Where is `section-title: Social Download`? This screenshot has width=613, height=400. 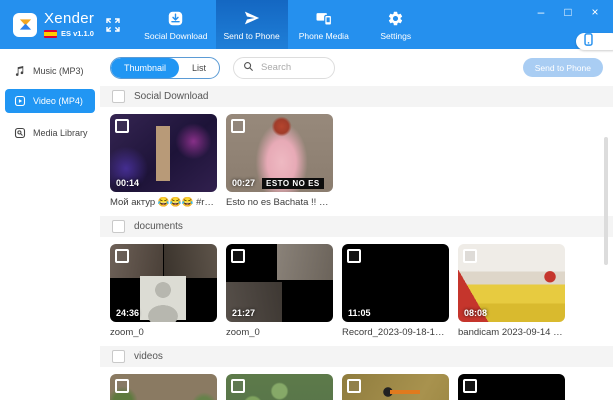
section-title: Social Download is located at coordinates (171, 96).